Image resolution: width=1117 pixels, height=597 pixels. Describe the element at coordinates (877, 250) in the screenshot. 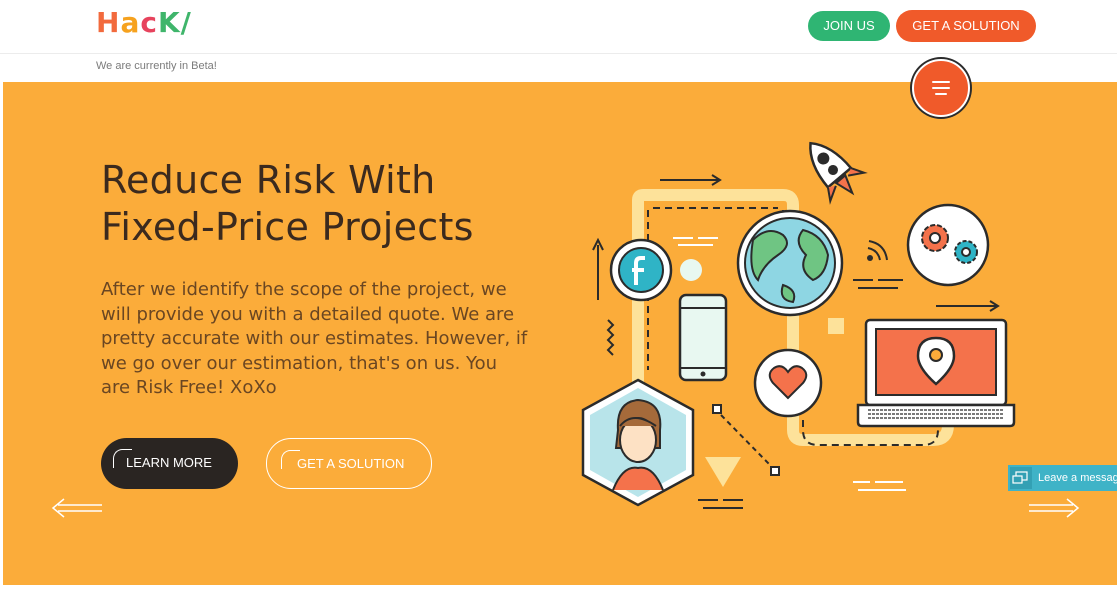

I see `signal-icon` at that location.